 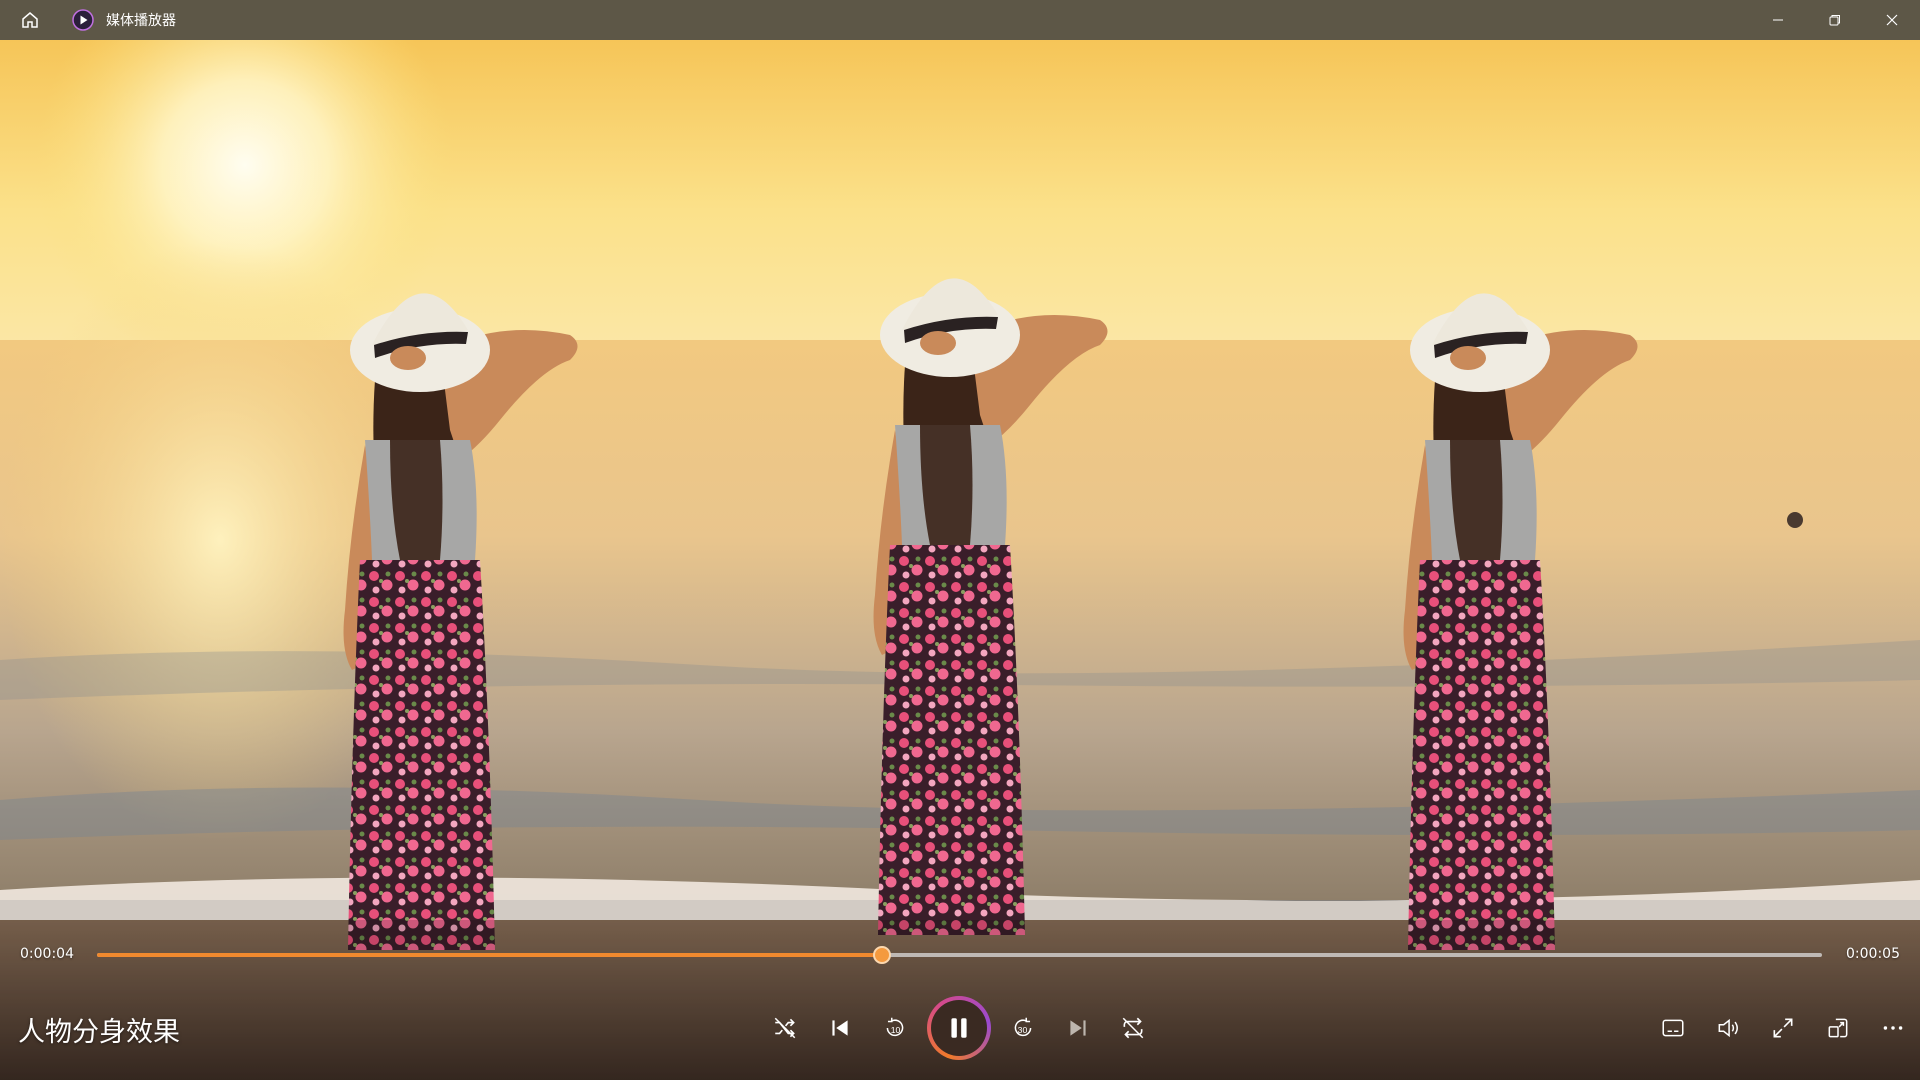 I want to click on subtitles-icon, so click(x=1673, y=1028).